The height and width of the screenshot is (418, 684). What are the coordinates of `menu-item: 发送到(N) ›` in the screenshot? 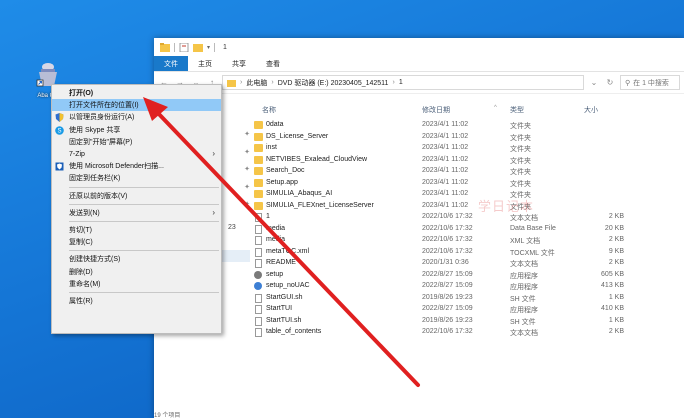 It's located at (136, 213).